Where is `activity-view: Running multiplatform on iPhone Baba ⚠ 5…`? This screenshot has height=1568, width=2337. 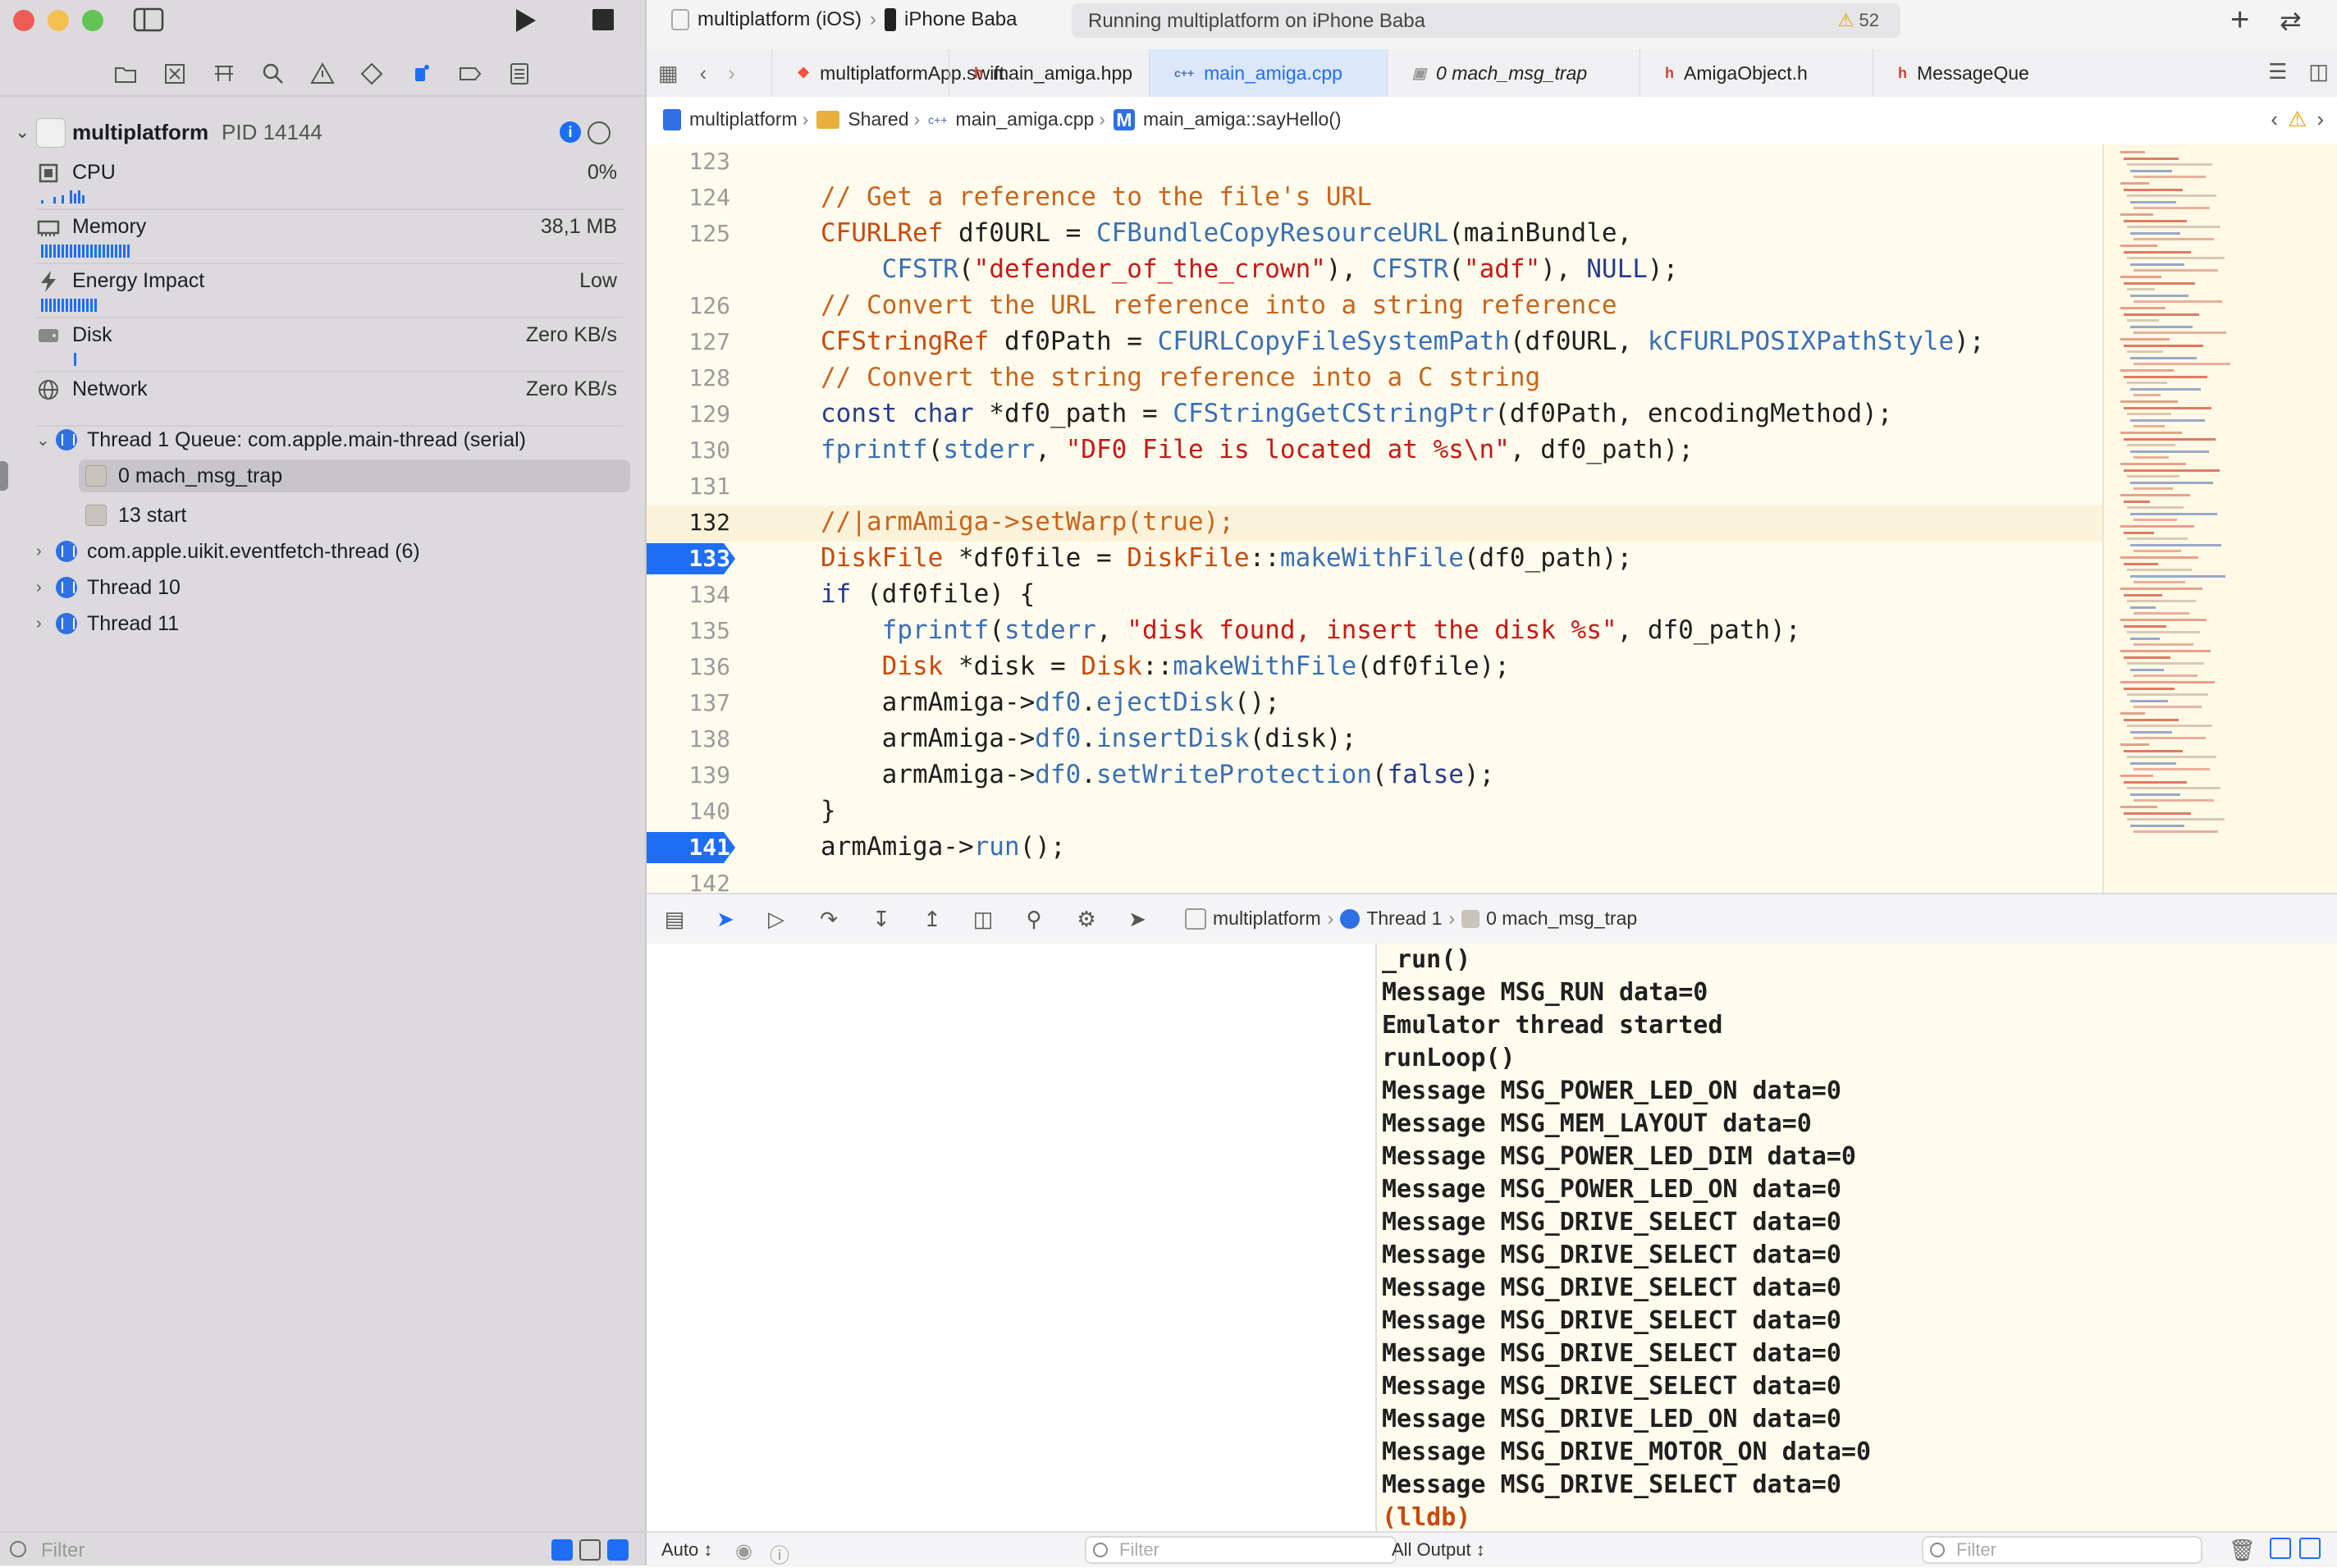
activity-view: Running multiplatform on iPhone Baba ⚠ 5… is located at coordinates (1486, 20).